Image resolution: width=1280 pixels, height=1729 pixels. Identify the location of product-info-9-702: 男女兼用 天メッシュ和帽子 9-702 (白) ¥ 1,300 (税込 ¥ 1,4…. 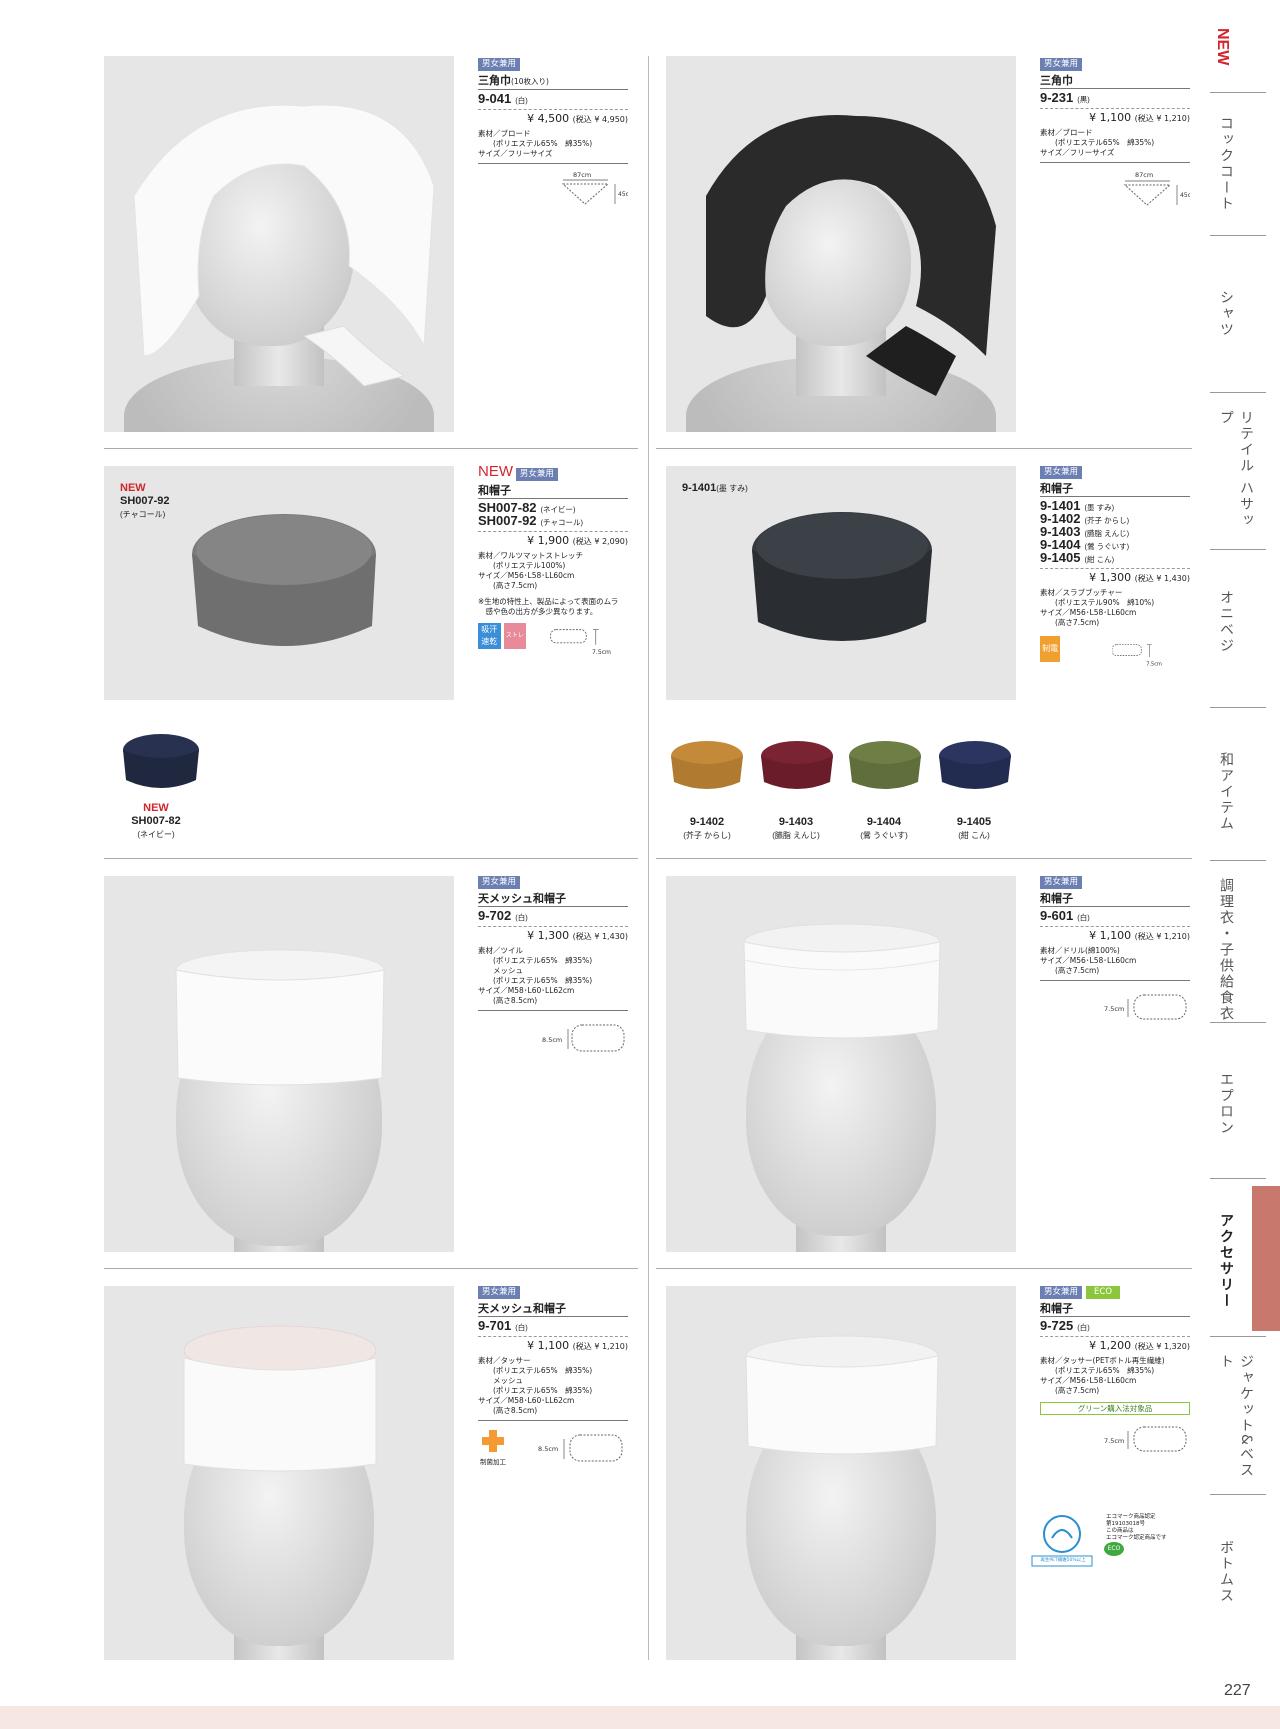
(553, 970).